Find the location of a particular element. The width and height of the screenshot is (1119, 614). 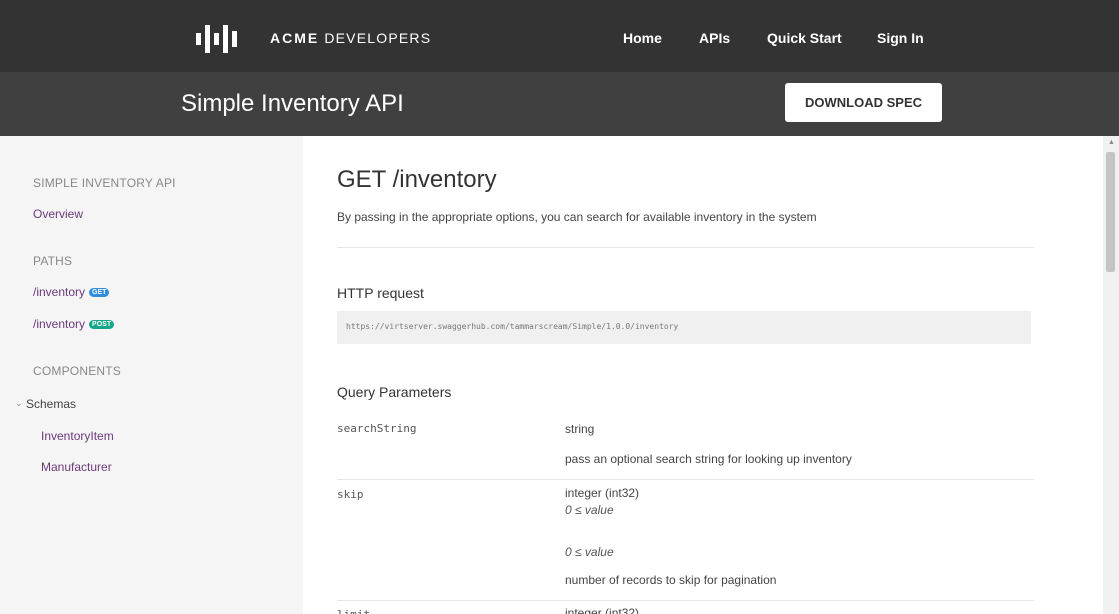

sidebar-item-manufacturer: Manufacturer is located at coordinates (76, 467).